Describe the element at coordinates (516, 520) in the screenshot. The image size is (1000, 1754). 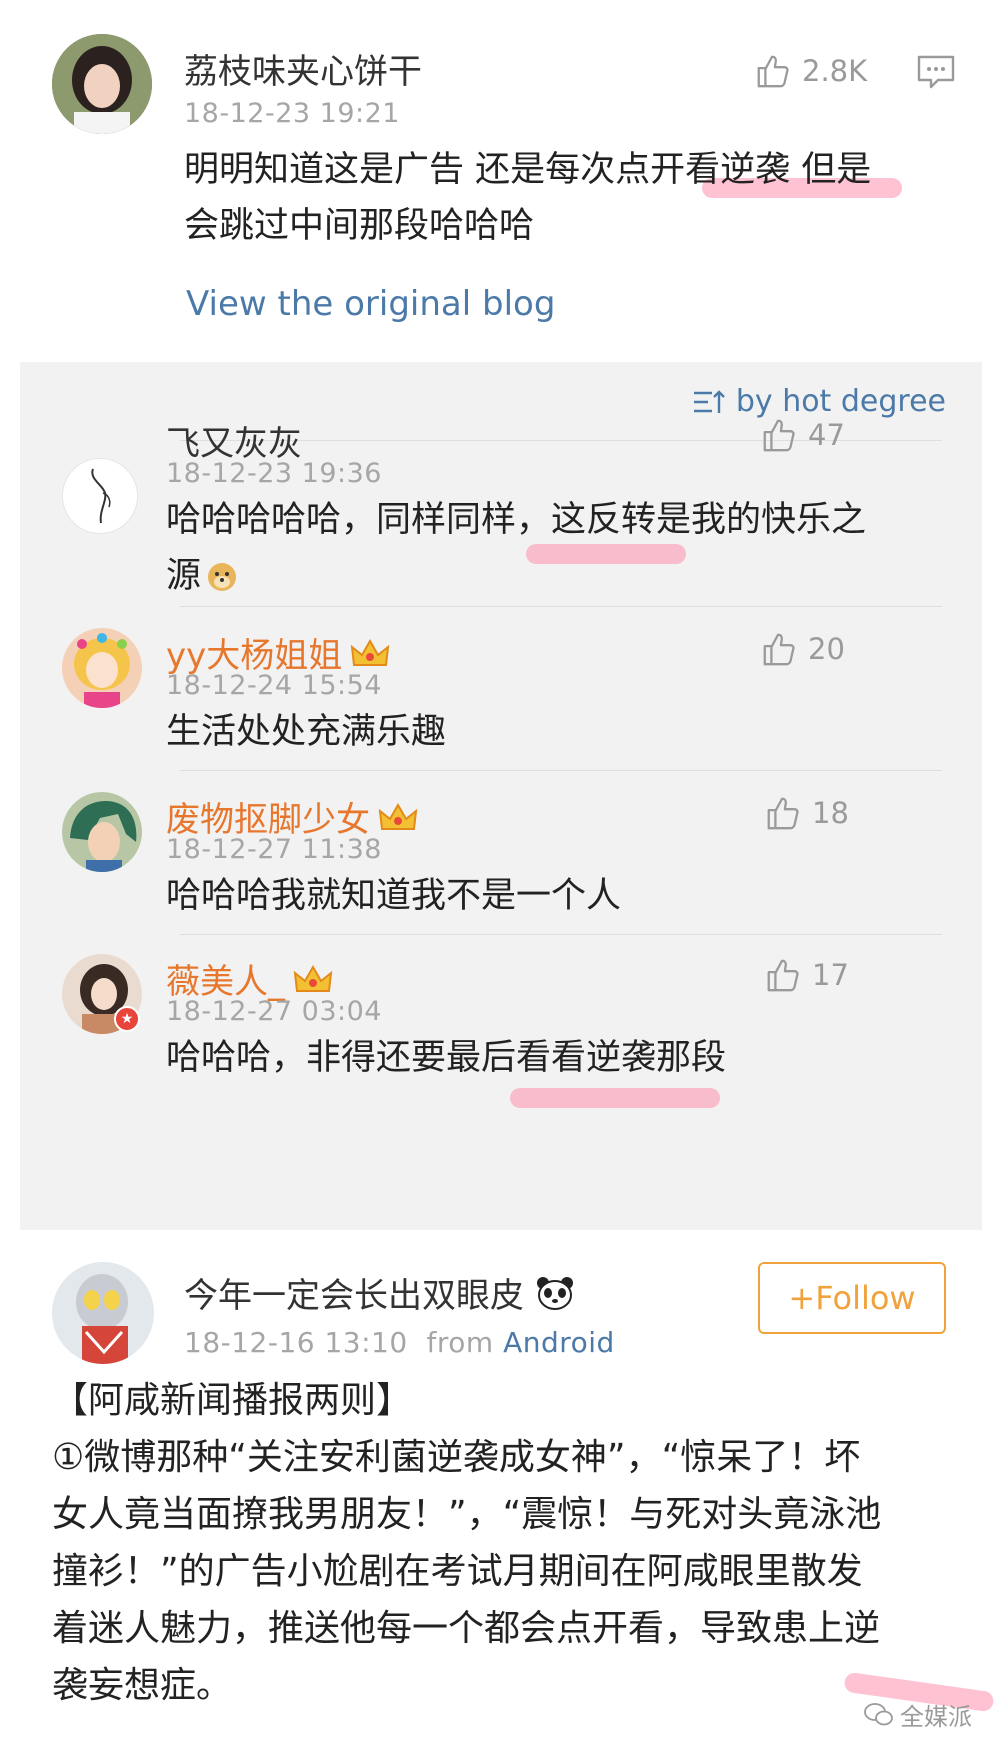
I see `reply-text-line: 哈哈哈哈哈，同样同样，这反转是我的快乐之` at that location.